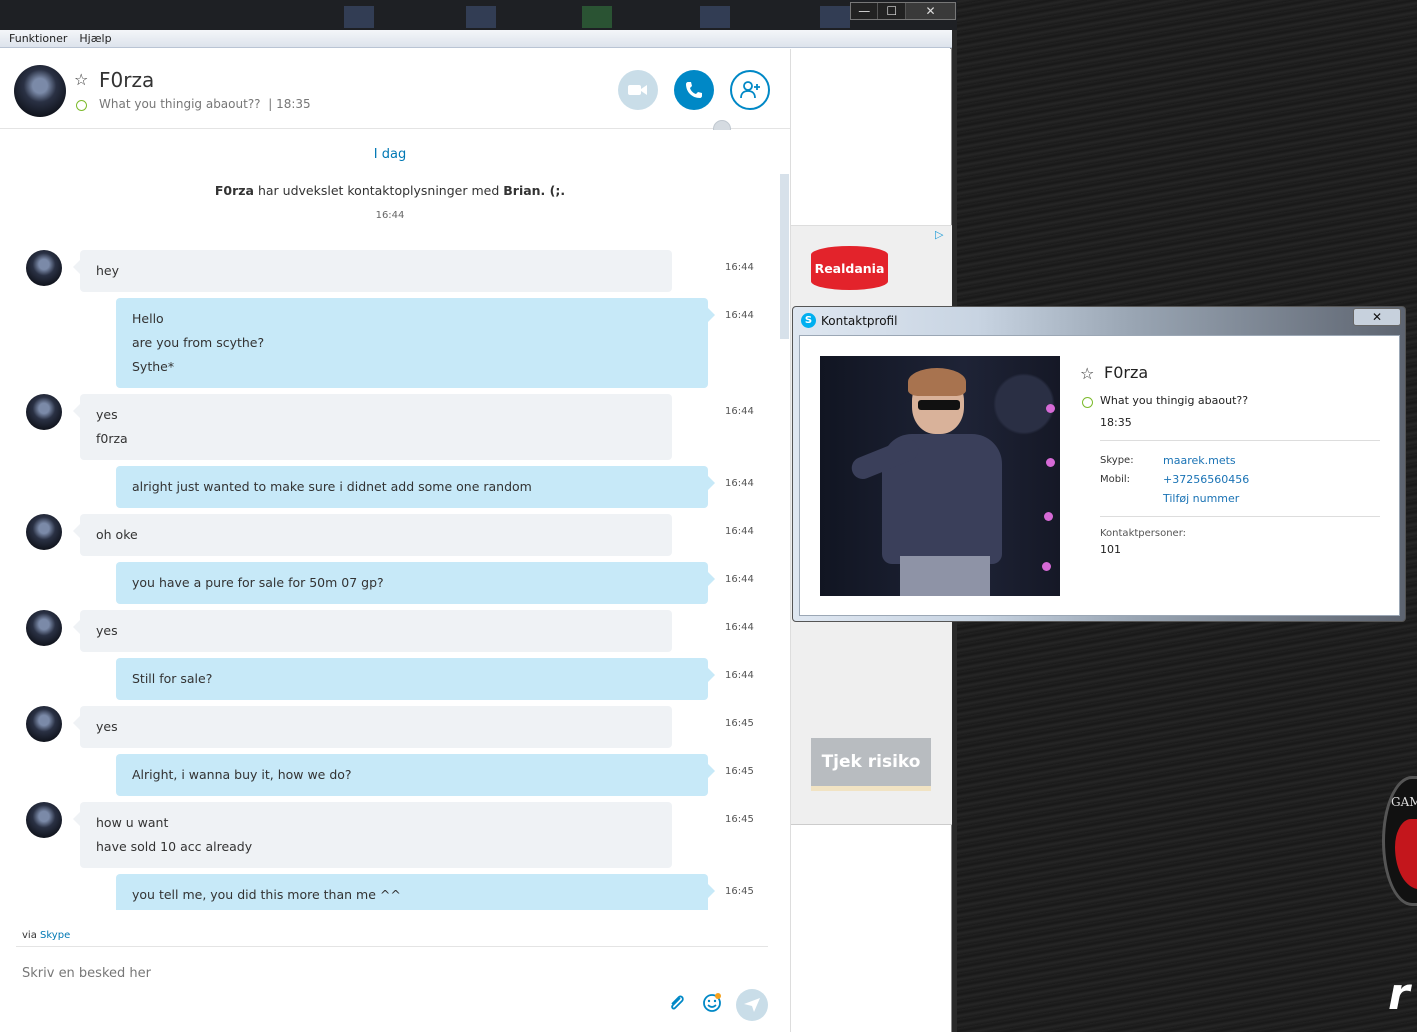 This screenshot has height=1032, width=1417. I want to click on video-call-button, so click(638, 90).